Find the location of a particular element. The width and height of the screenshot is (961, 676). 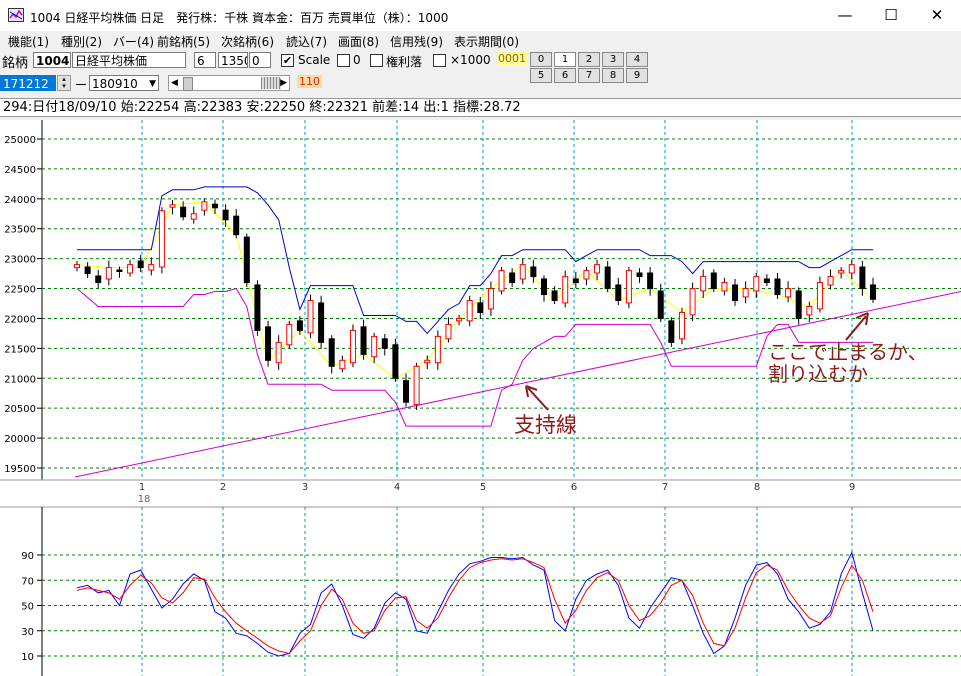

range-dash: ー is located at coordinates (81, 85).